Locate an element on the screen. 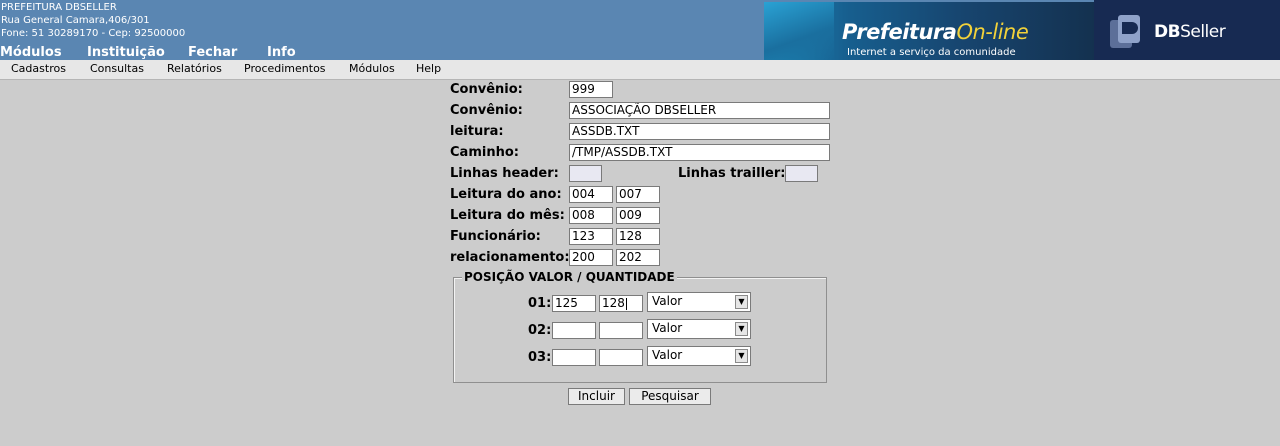  menu-cadastros: Cadastros is located at coordinates (38, 68).